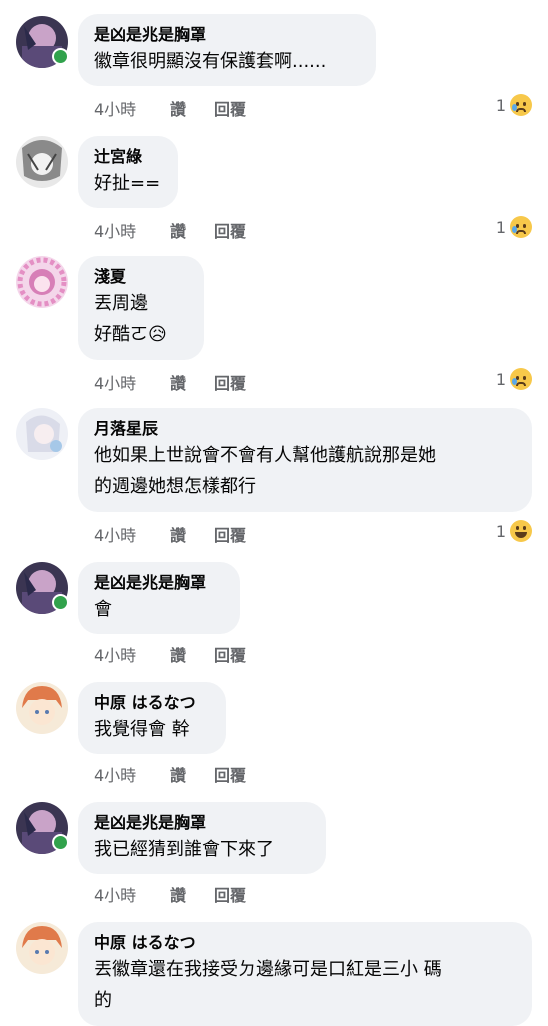 This screenshot has width=548, height=1026. I want to click on commenter-name: 辻宮綠, so click(128, 157).